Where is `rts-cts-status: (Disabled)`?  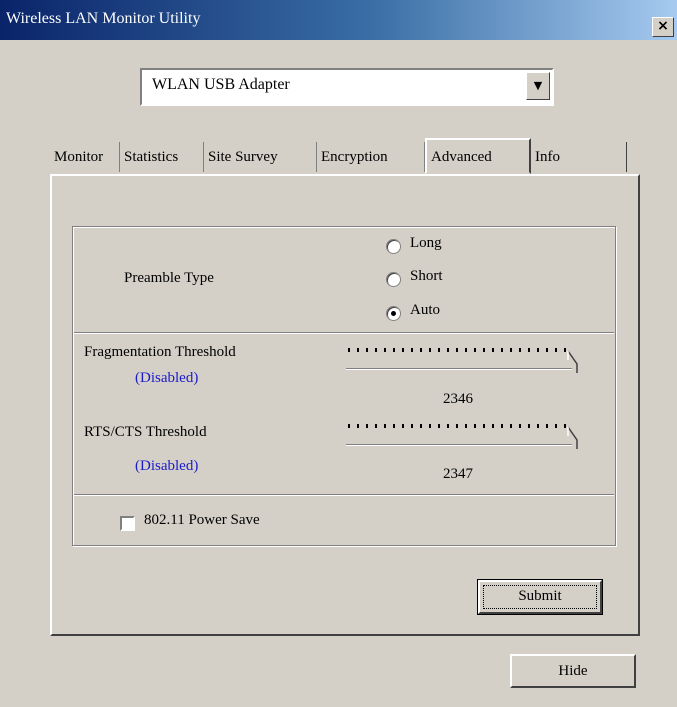 rts-cts-status: (Disabled) is located at coordinates (167, 466).